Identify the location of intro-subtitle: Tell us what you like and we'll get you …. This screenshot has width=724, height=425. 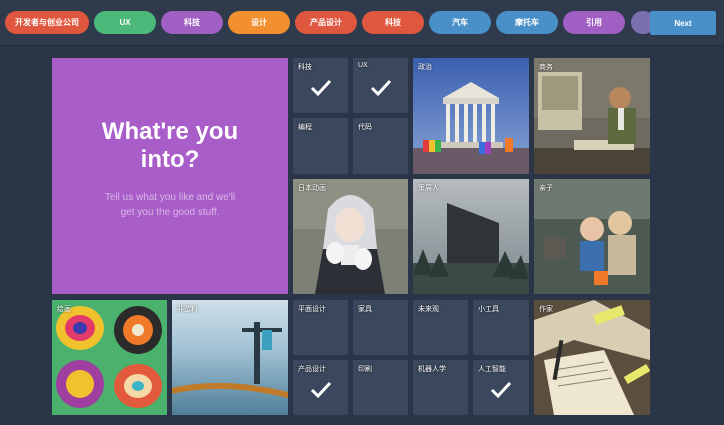
(170, 205).